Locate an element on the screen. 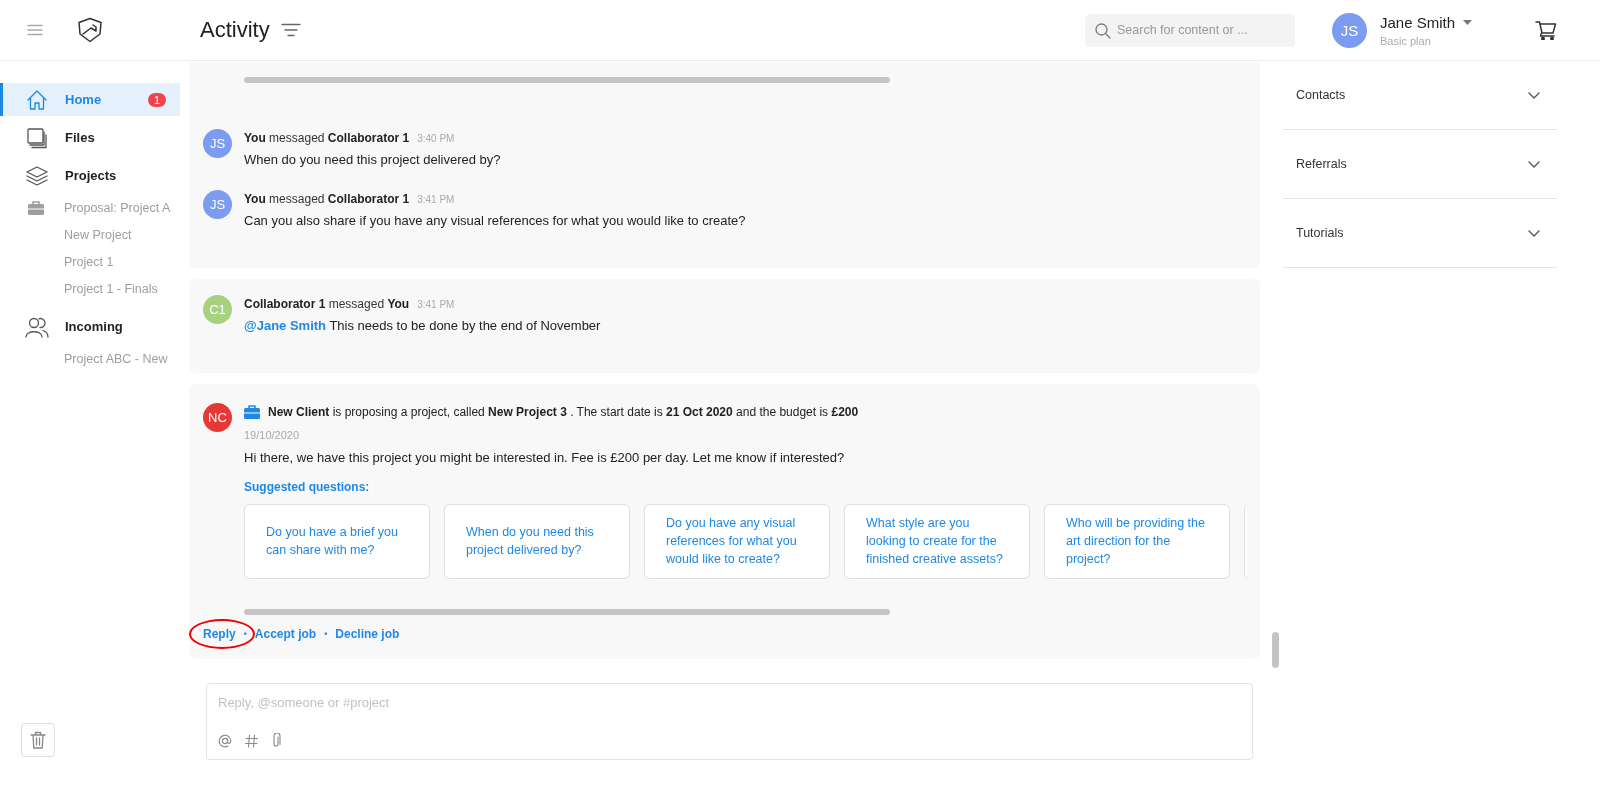 The height and width of the screenshot is (793, 1600). menu-button is located at coordinates (35, 30).